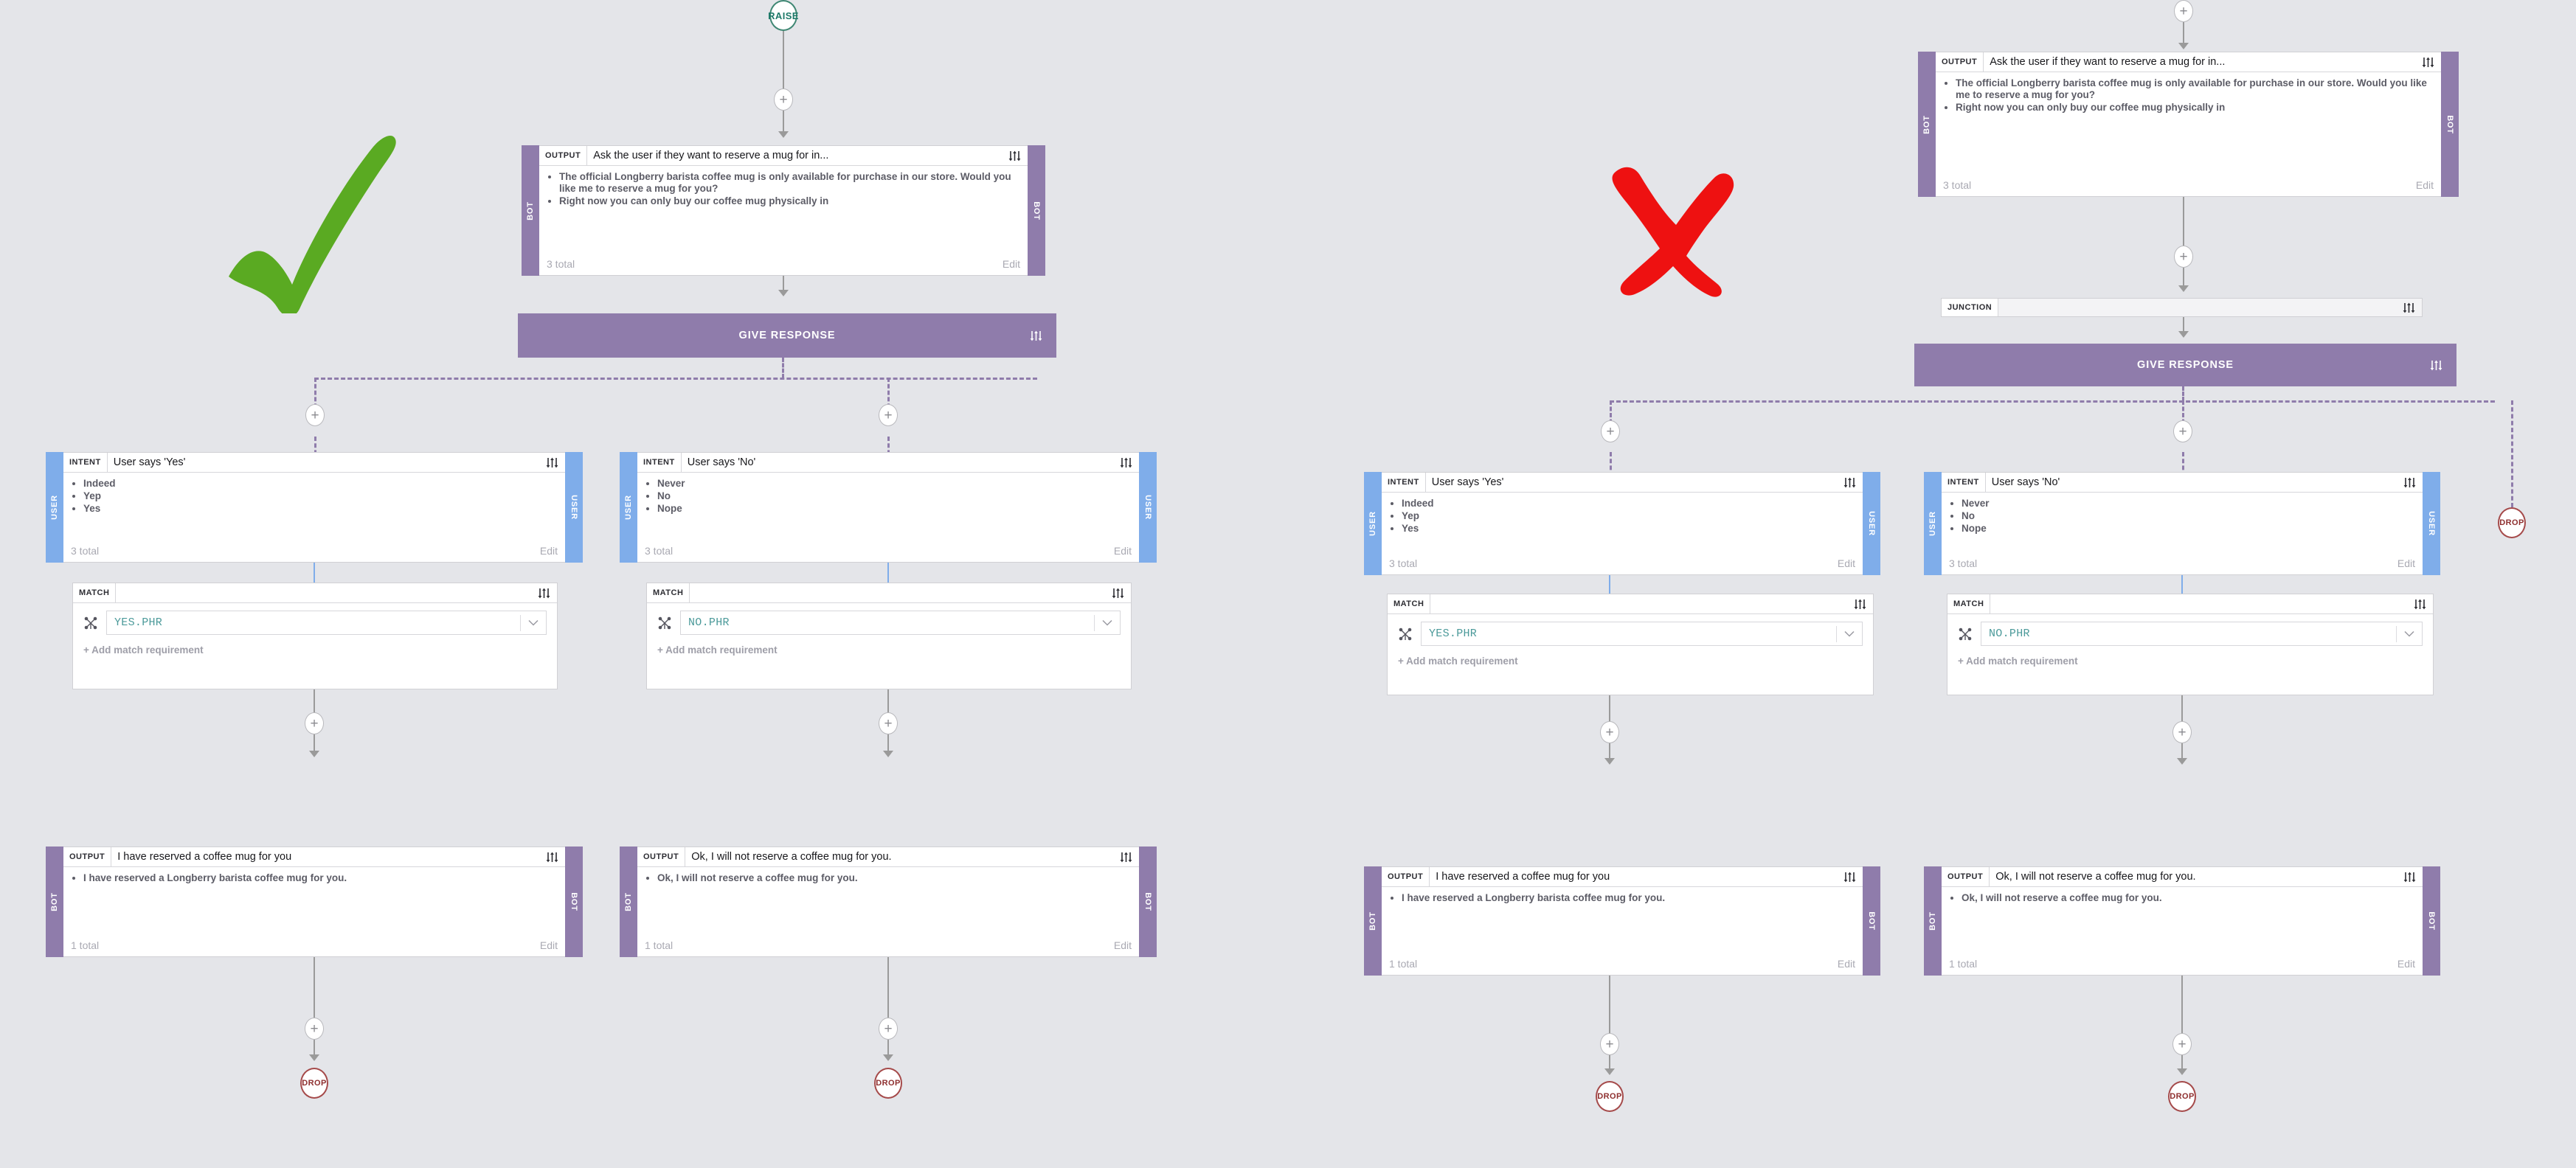 The width and height of the screenshot is (2576, 1168). What do you see at coordinates (889, 415) in the screenshot?
I see `add-branch-button-no` at bounding box center [889, 415].